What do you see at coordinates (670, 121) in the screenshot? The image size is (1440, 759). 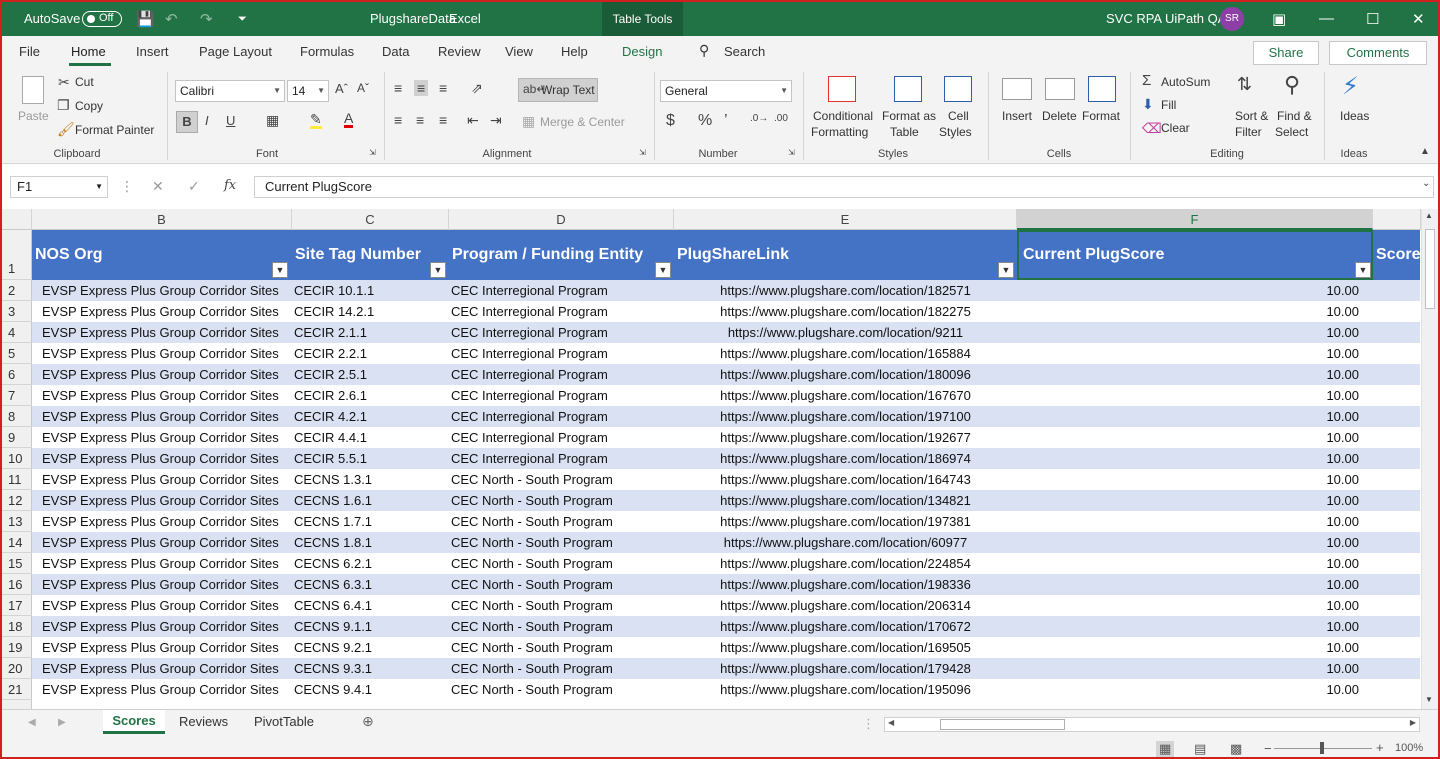 I see `currency-icon: $` at bounding box center [670, 121].